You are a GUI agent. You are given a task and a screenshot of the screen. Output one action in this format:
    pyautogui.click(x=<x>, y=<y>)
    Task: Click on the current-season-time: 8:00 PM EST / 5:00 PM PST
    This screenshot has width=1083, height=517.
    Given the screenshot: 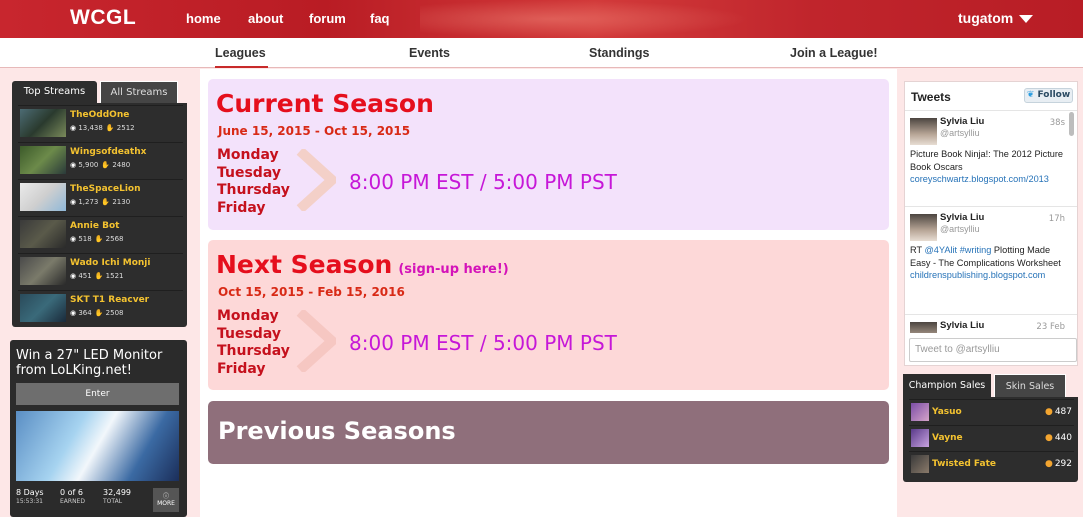 What is the action you would take?
    pyautogui.click(x=483, y=182)
    